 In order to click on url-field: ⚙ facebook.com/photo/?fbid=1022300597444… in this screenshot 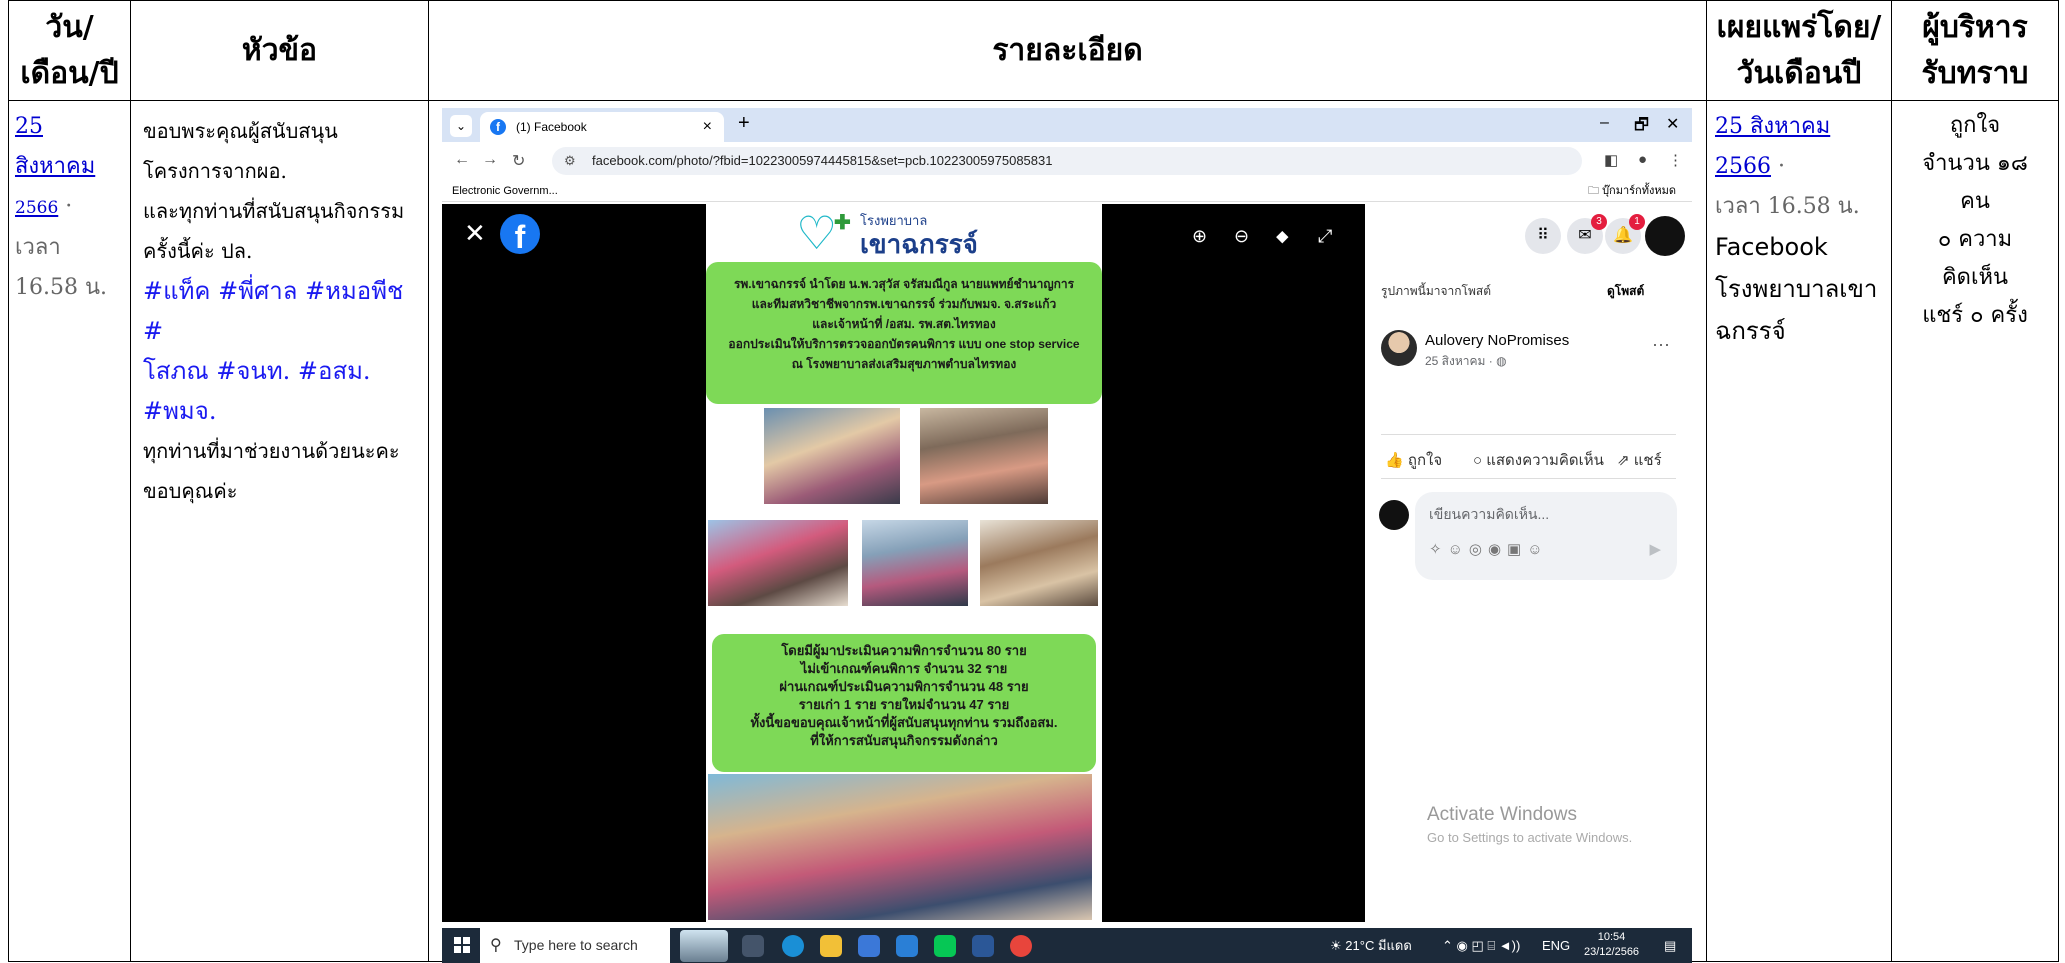, I will do `click(1067, 161)`.